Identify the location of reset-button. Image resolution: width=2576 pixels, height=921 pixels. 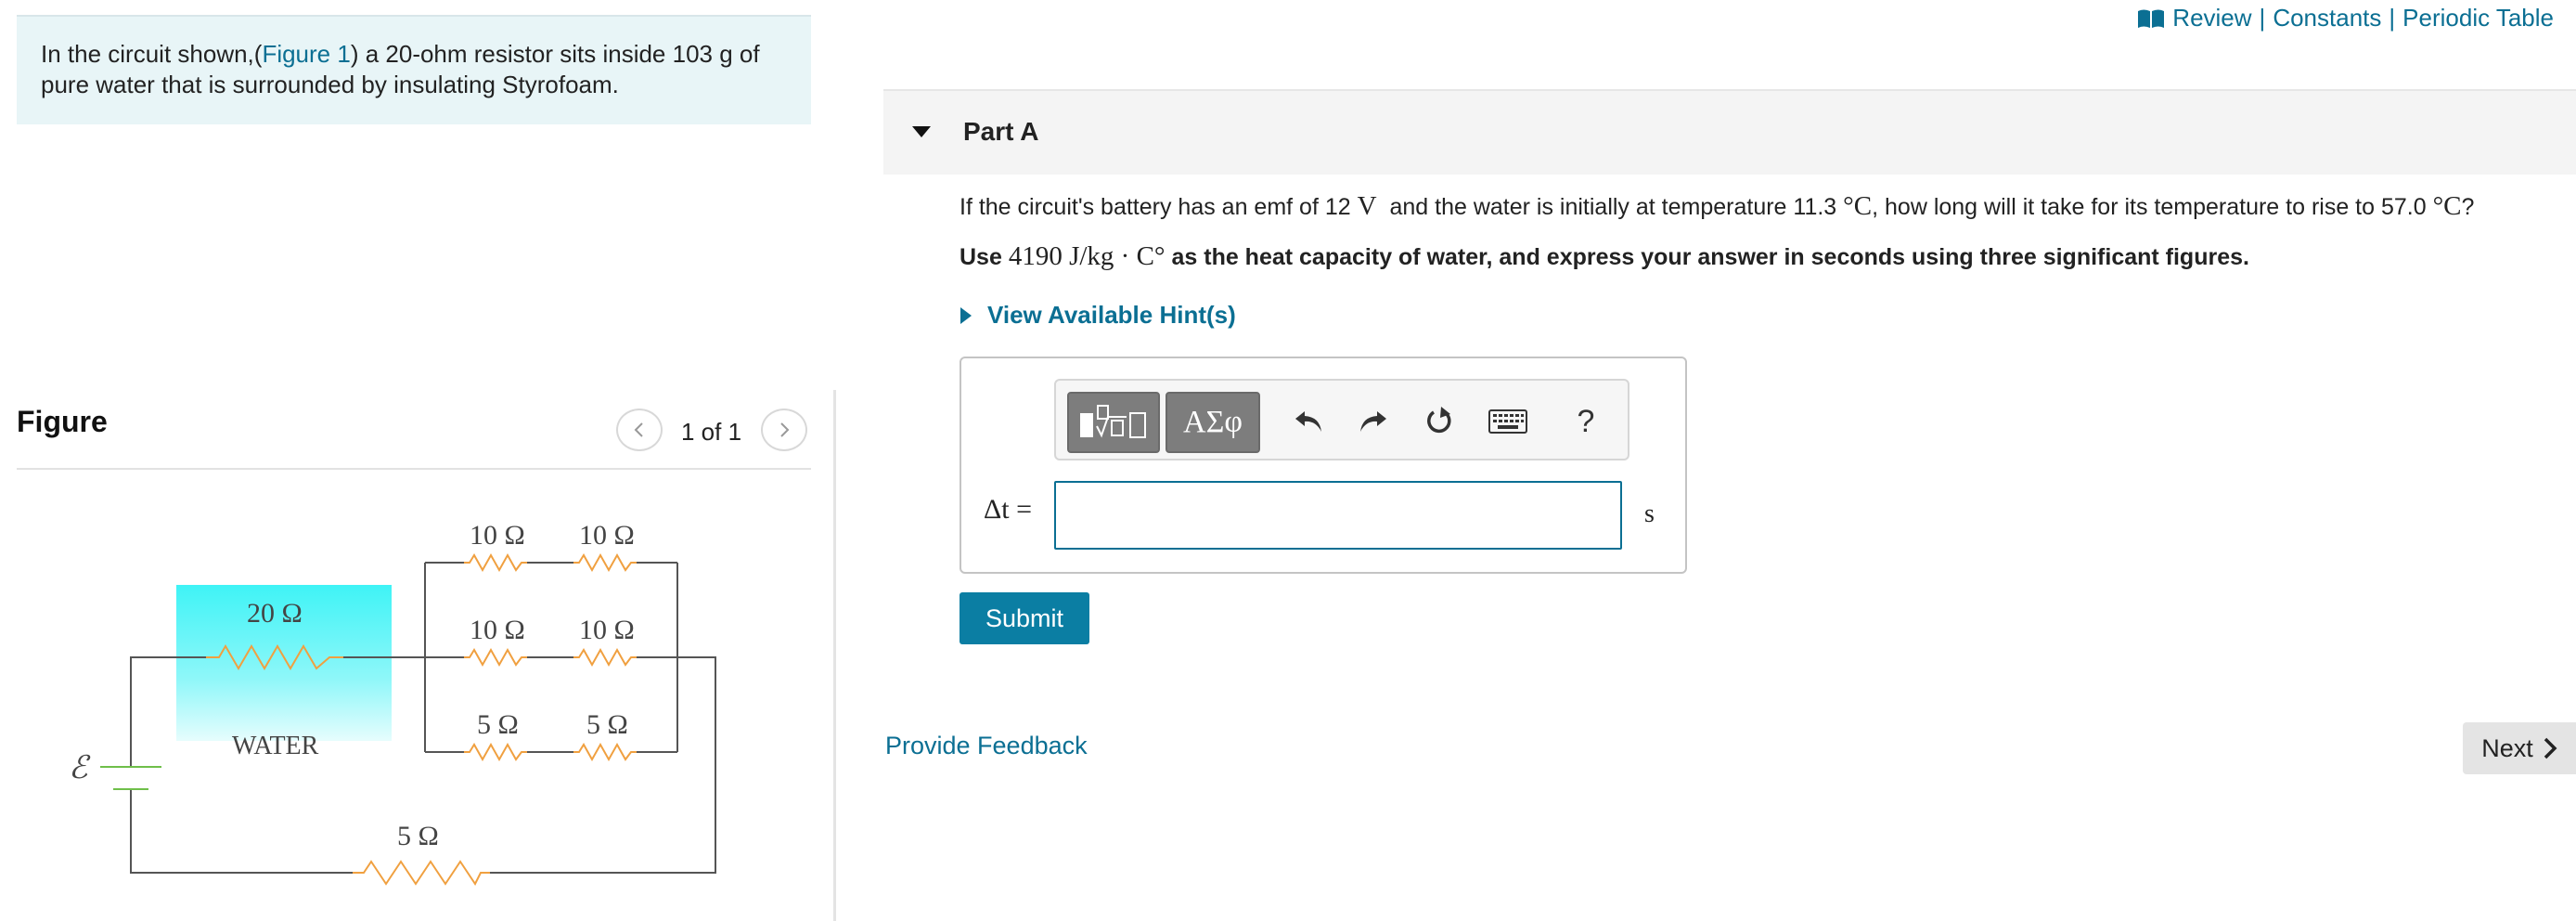
(1439, 421).